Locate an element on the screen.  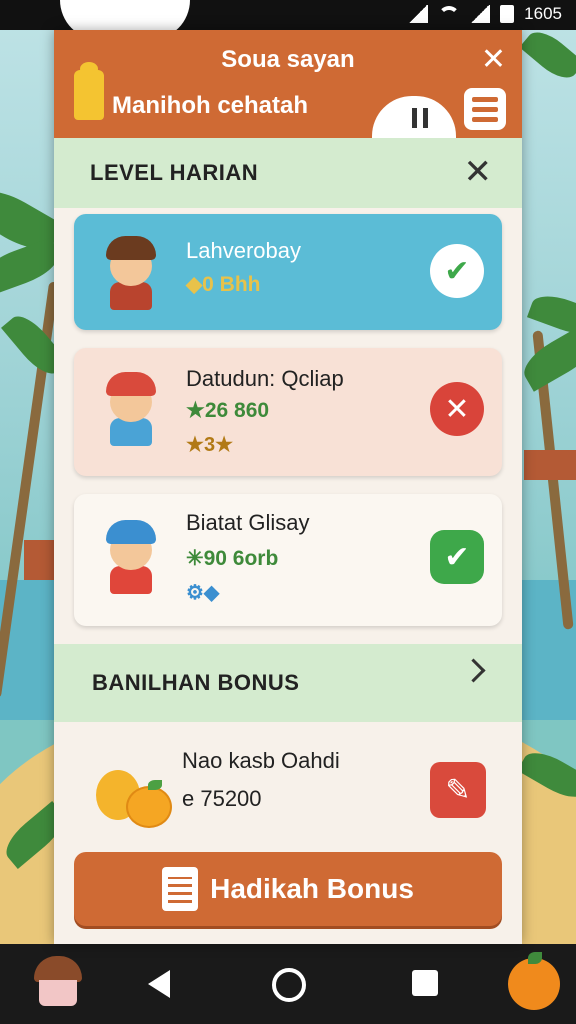
level-name: Datudun: Qcliap is located at coordinates (265, 378).